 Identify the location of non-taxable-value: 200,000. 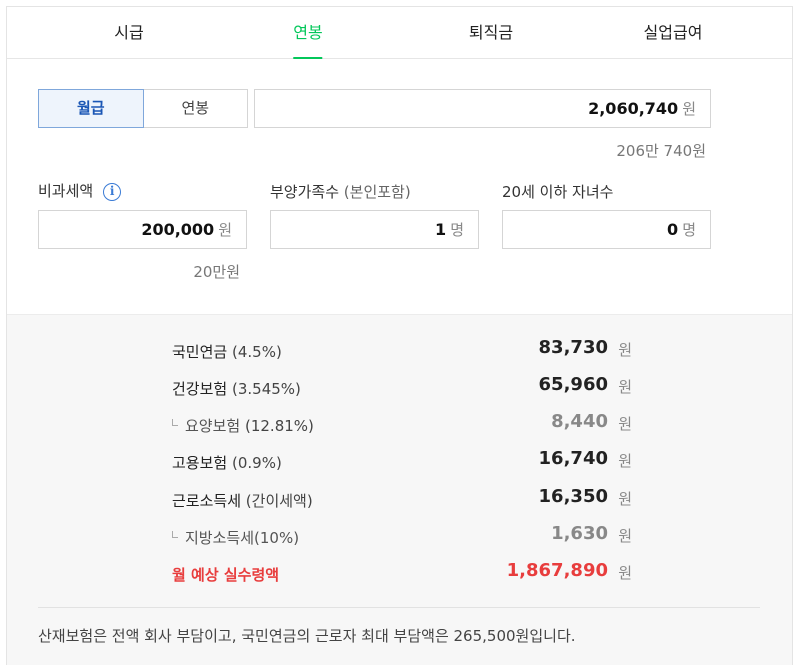
(178, 229).